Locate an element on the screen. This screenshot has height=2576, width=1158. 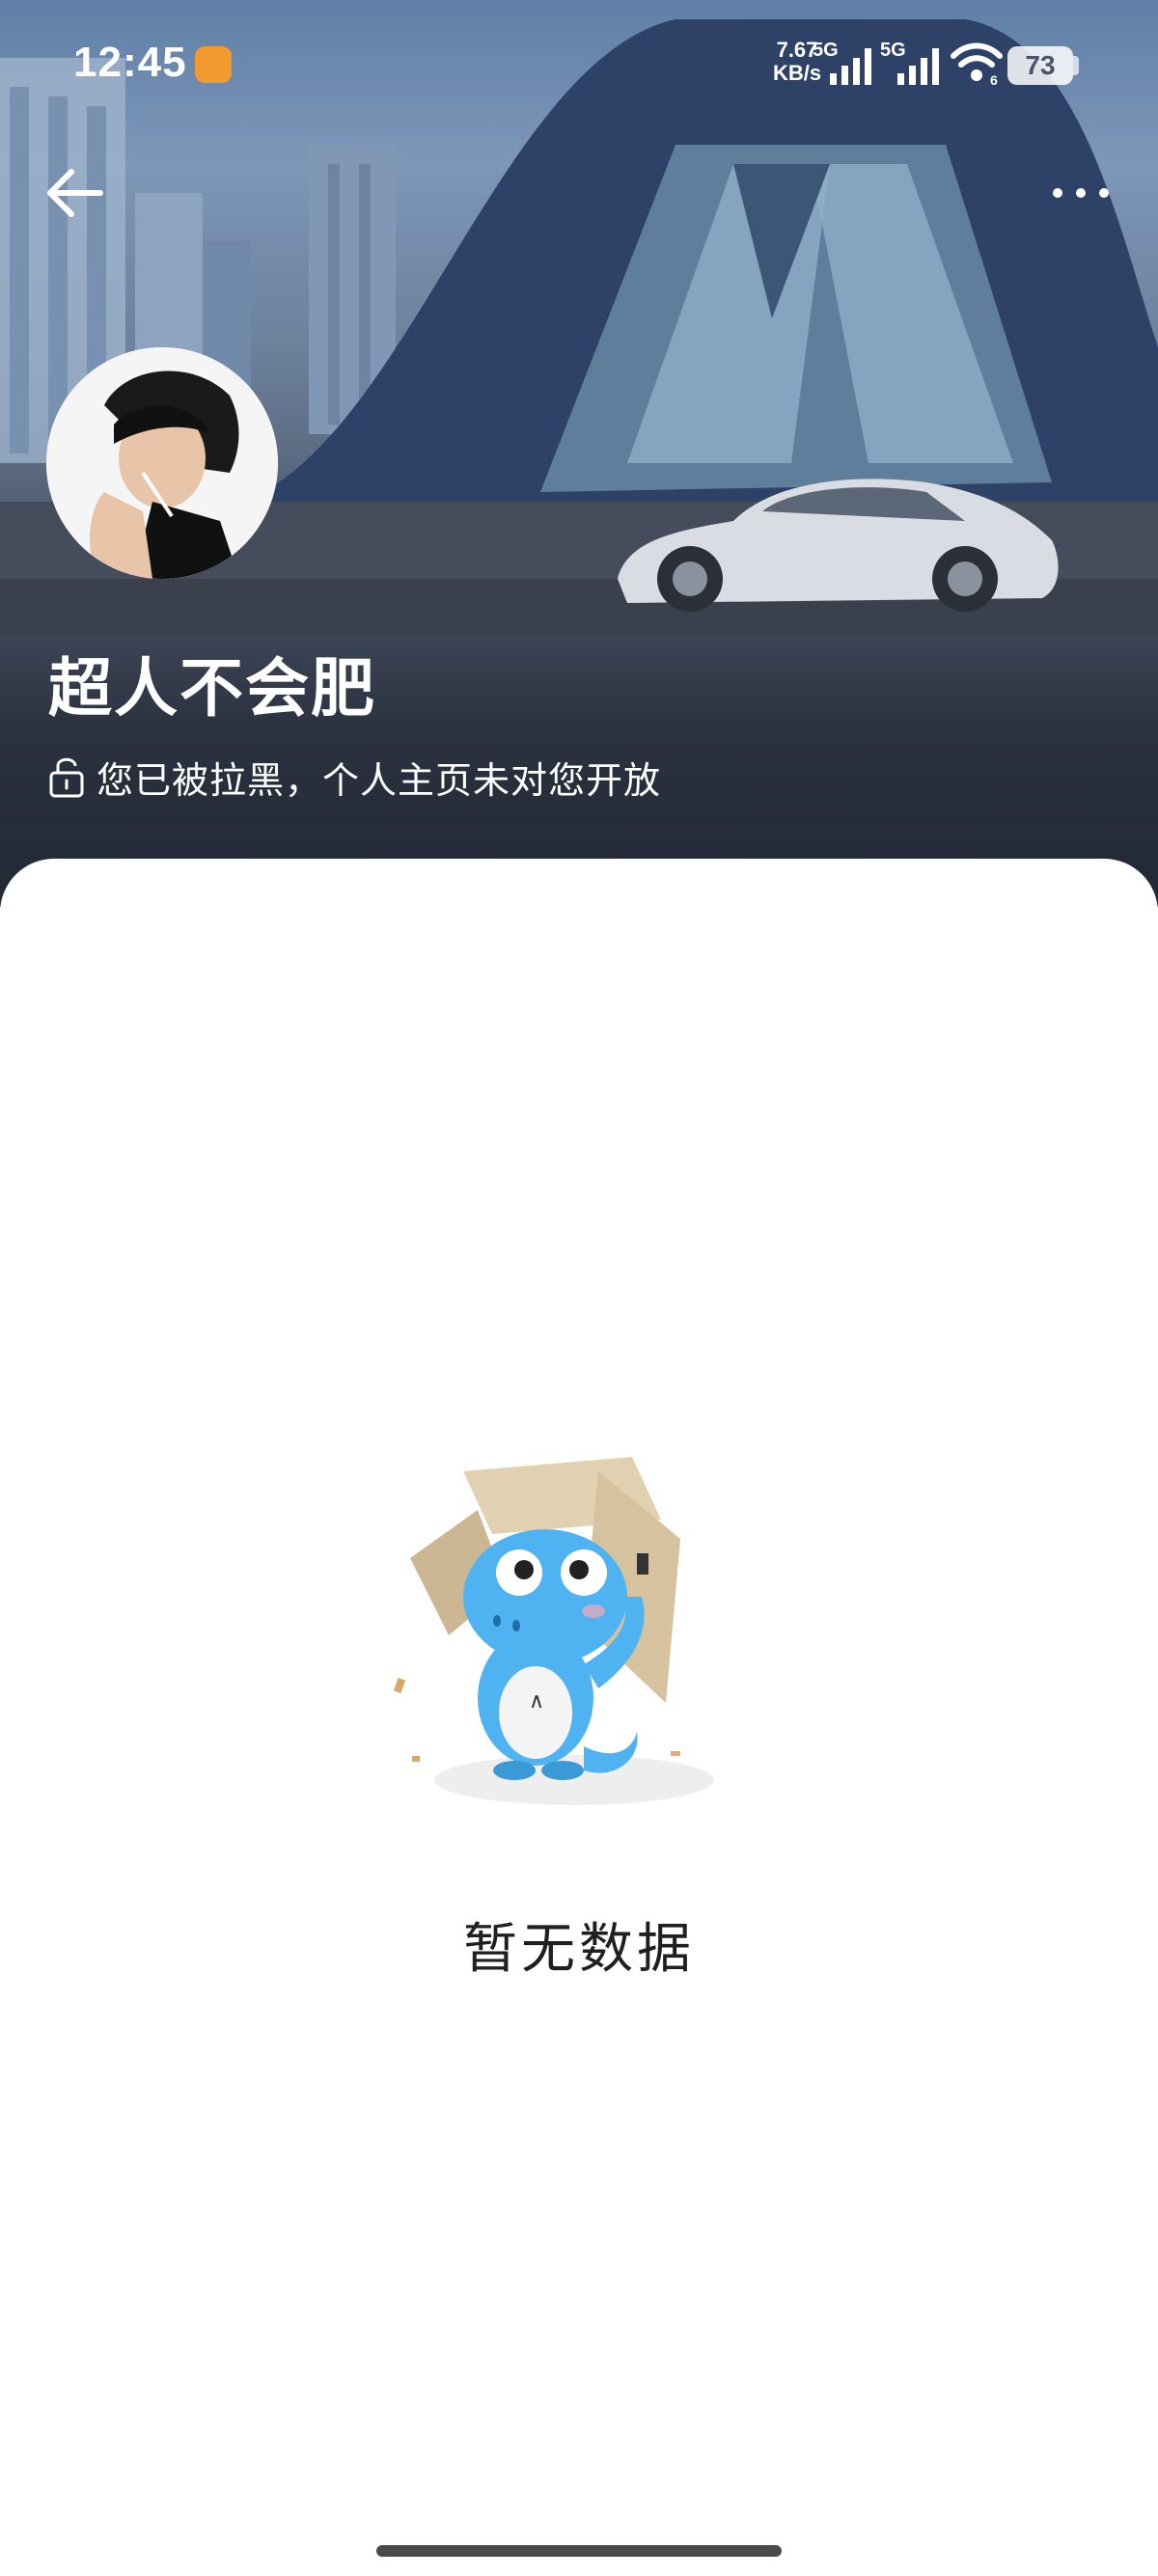
empty-state-text: 暂无数据 is located at coordinates (579, 1950).